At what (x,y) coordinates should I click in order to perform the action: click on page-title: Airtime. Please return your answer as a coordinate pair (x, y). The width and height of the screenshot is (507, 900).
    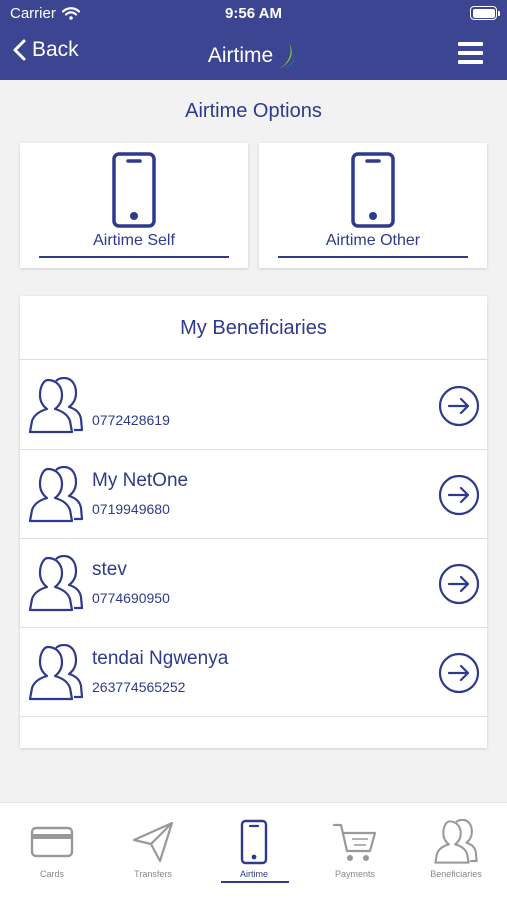
    Looking at the image, I should click on (253, 56).